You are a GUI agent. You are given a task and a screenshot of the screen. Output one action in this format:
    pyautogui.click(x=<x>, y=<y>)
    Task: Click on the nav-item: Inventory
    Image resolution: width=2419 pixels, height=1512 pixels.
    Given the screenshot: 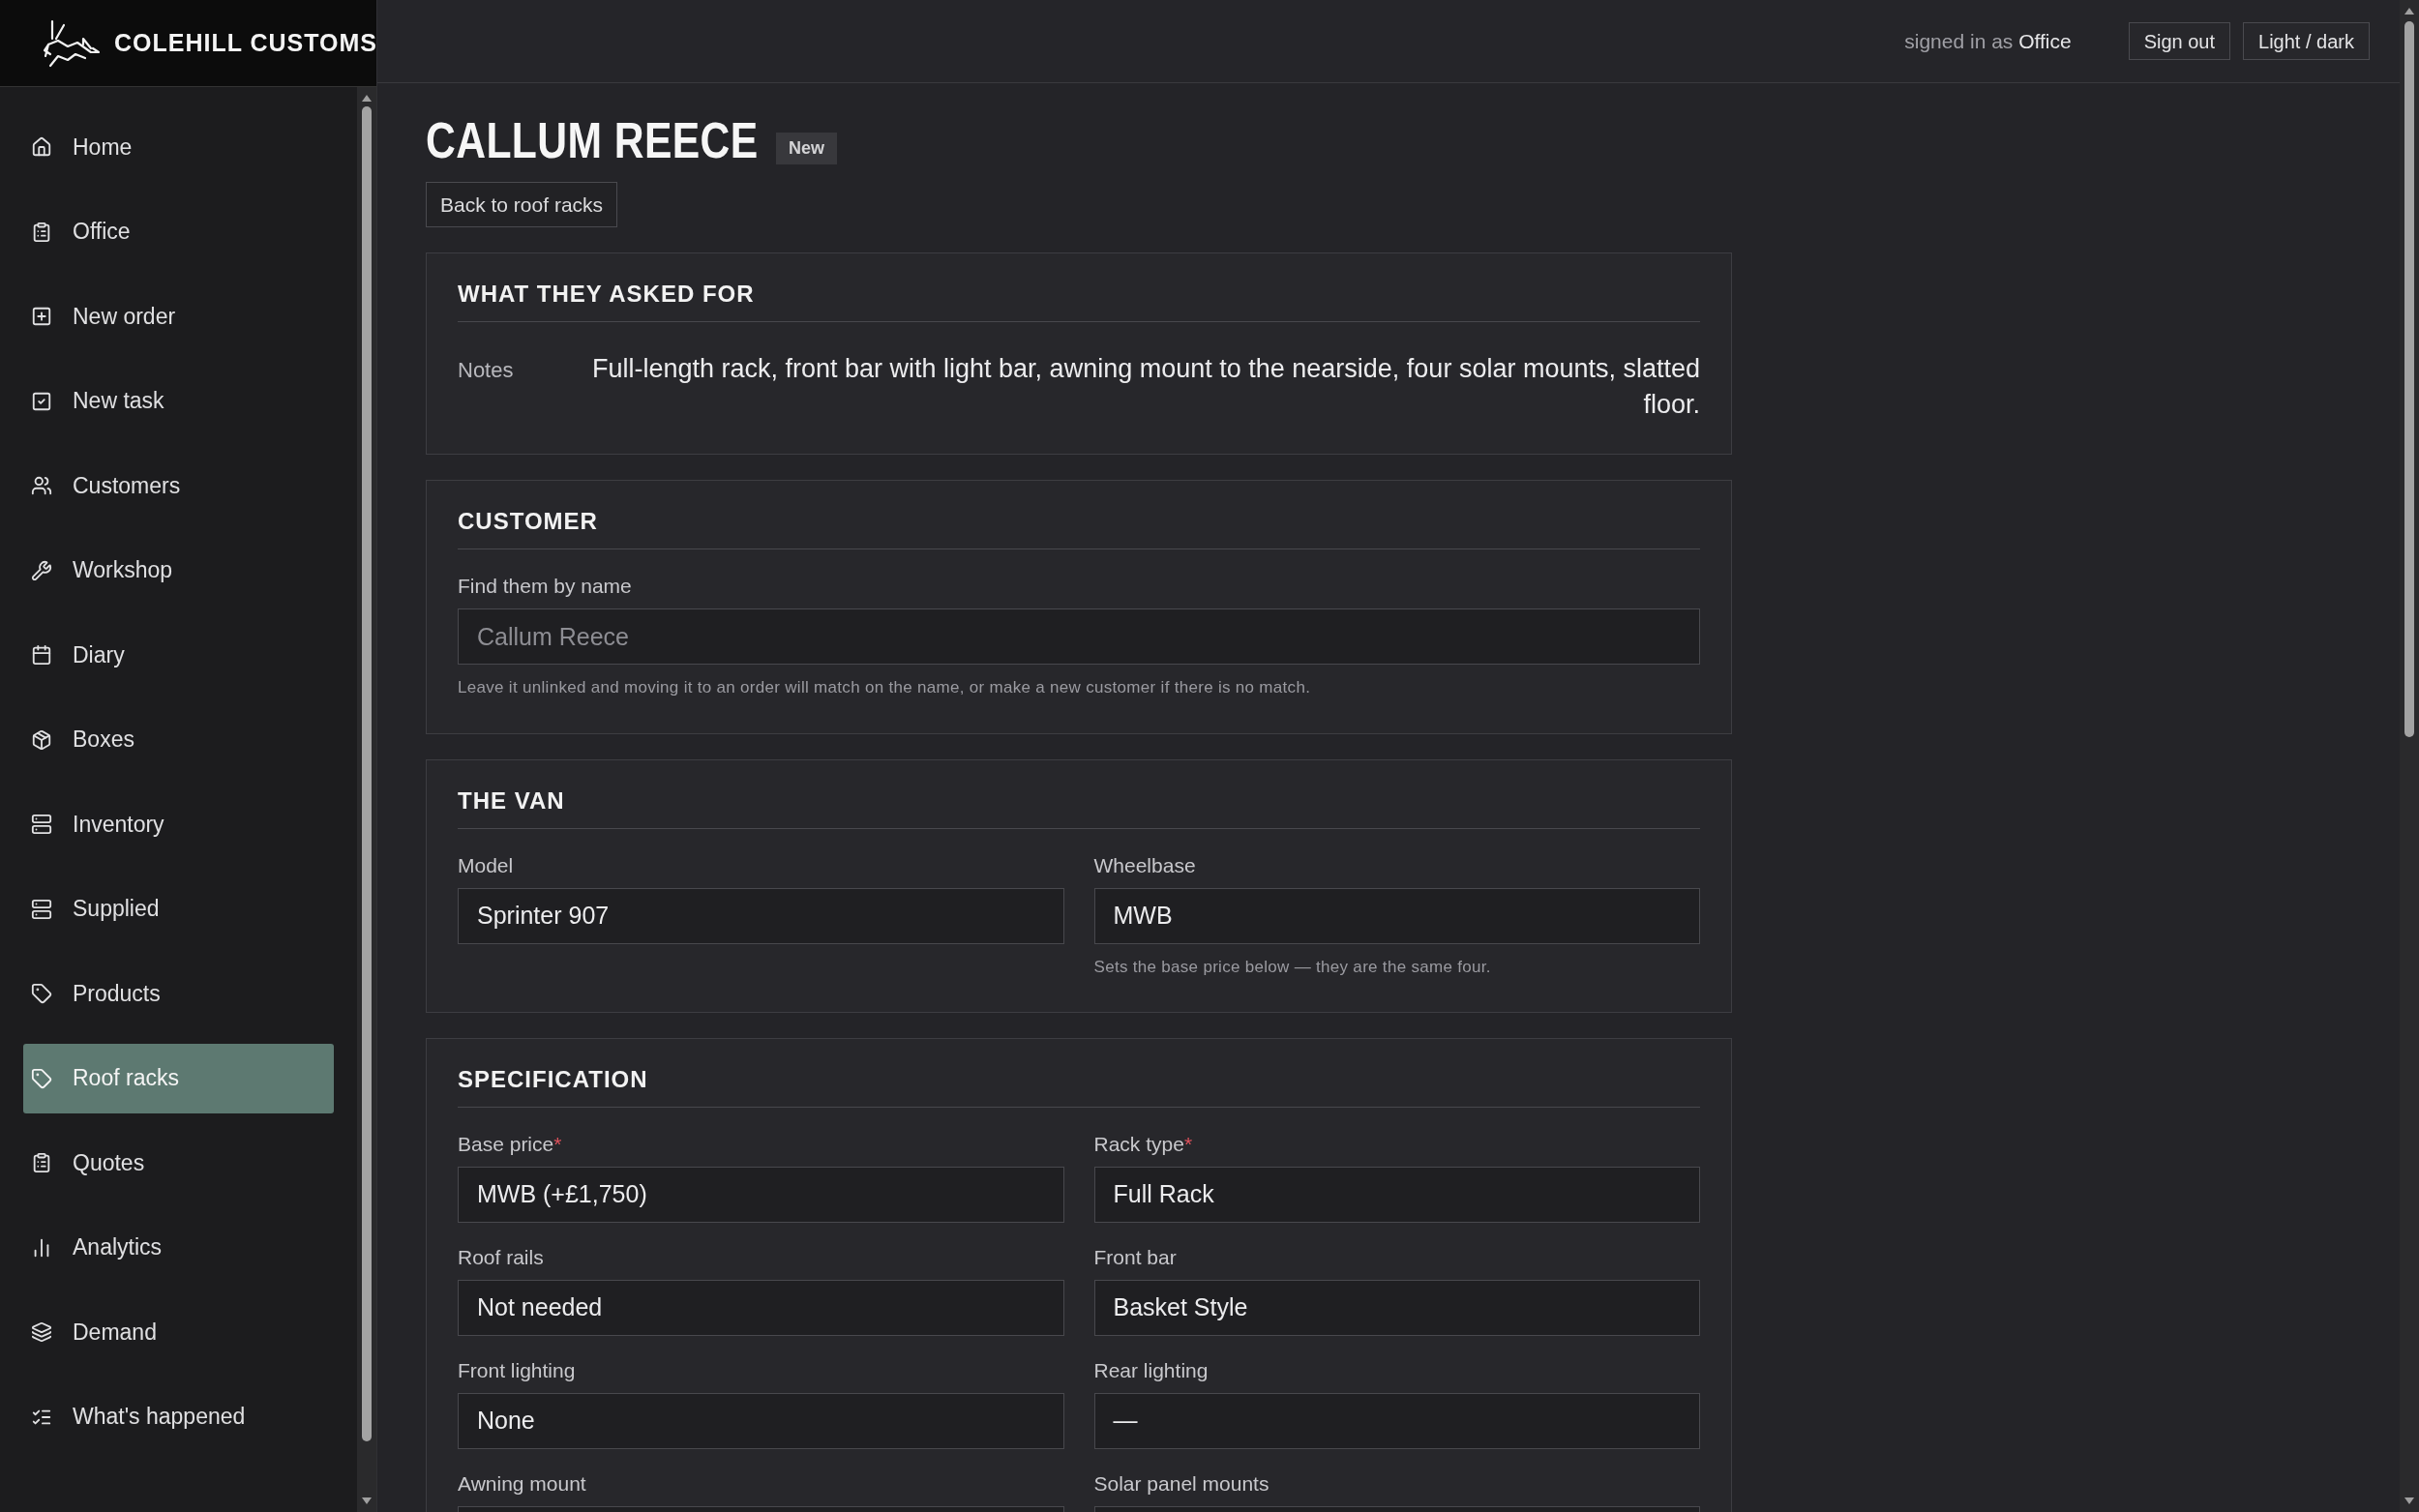 What is the action you would take?
    pyautogui.click(x=178, y=824)
    